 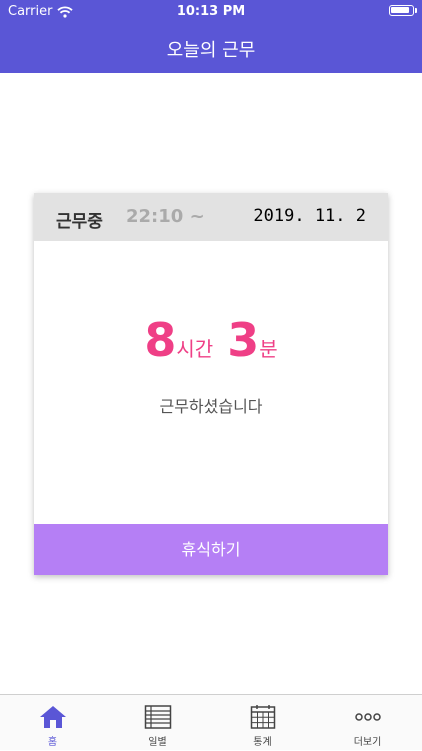 I want to click on work-duration: 8시간 3분, so click(x=211, y=340).